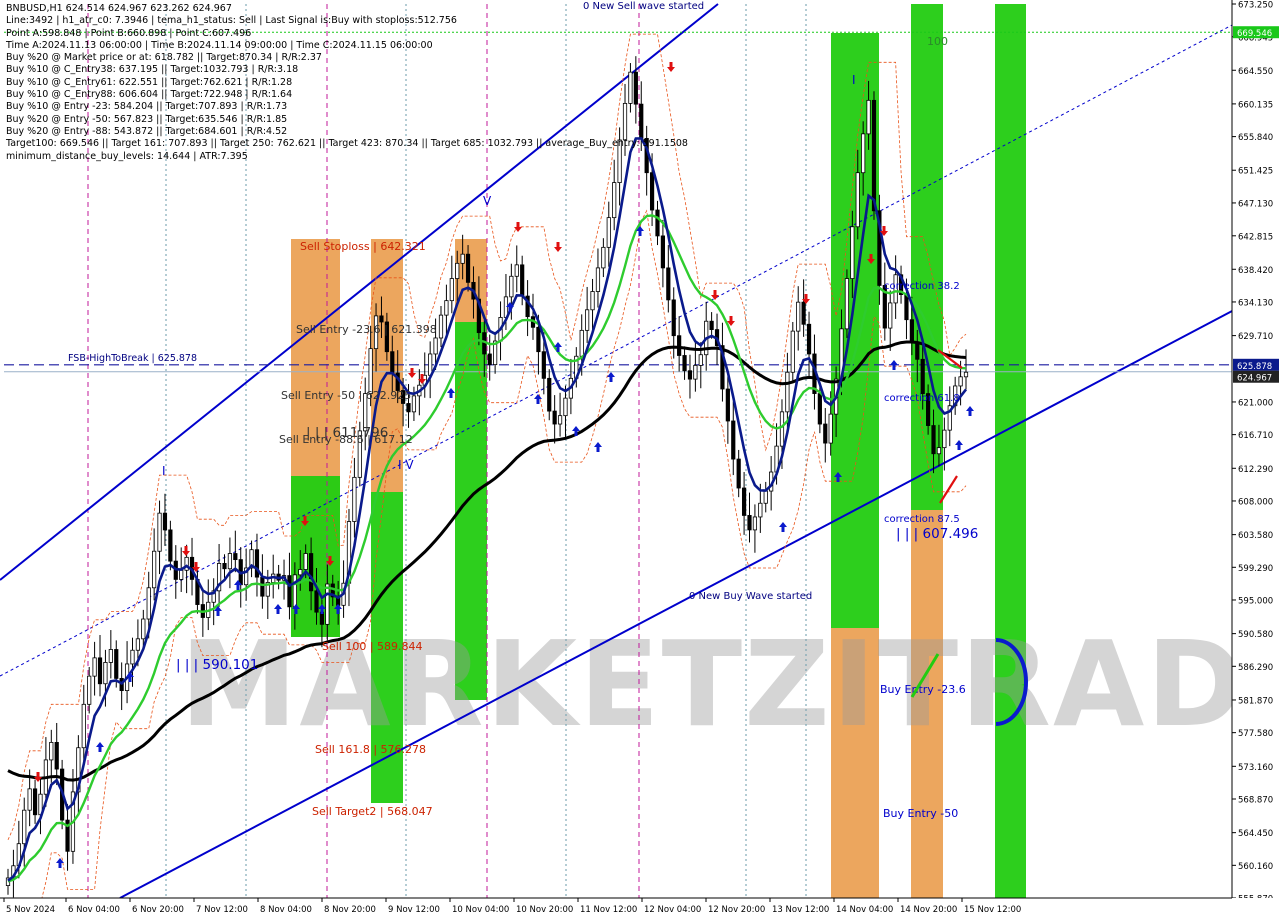  What do you see at coordinates (1255, 271) in the screenshot?
I see `price-tick-label: 638.420` at bounding box center [1255, 271].